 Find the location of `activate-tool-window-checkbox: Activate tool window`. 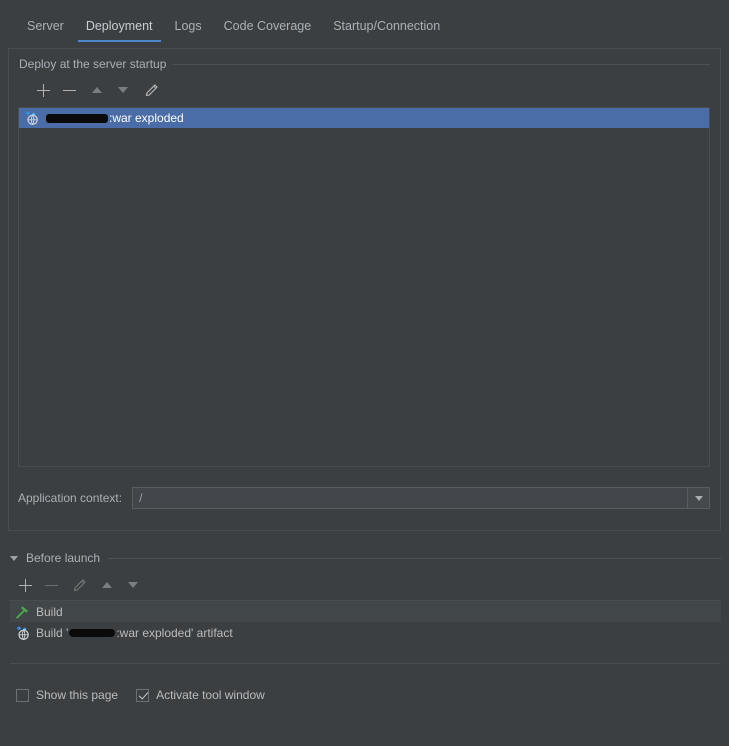

activate-tool-window-checkbox: Activate tool window is located at coordinates (200, 695).